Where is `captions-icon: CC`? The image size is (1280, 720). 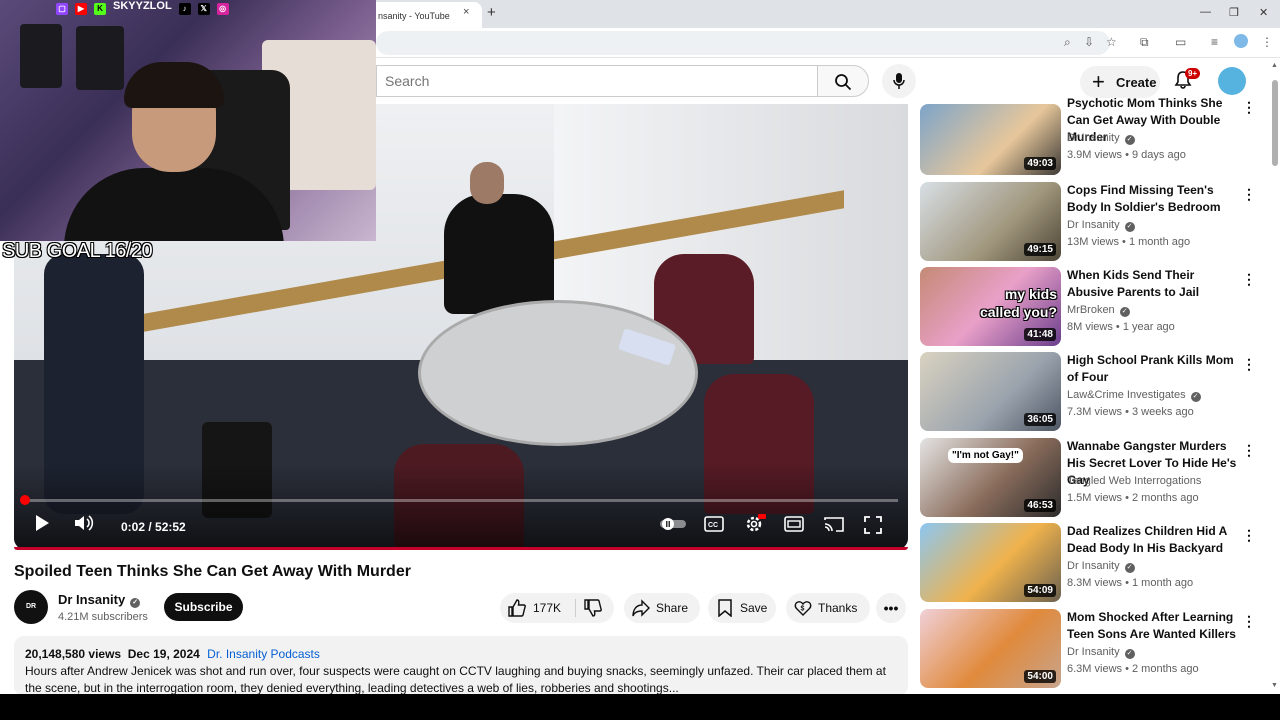
captions-icon: CC is located at coordinates (714, 524).